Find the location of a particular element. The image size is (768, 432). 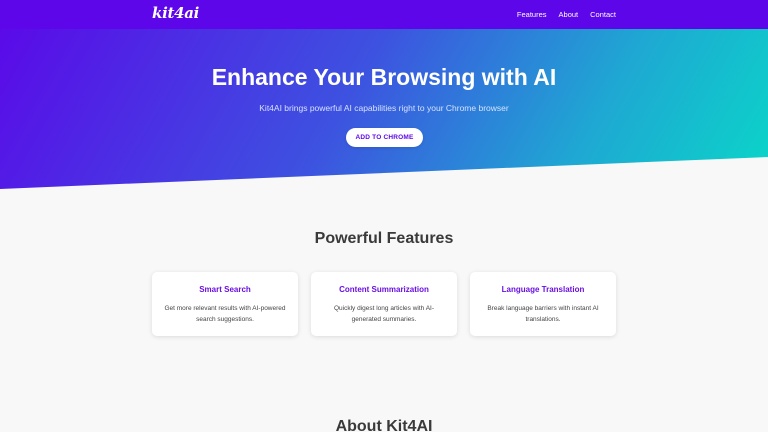

nav-link-about: About is located at coordinates (569, 14).